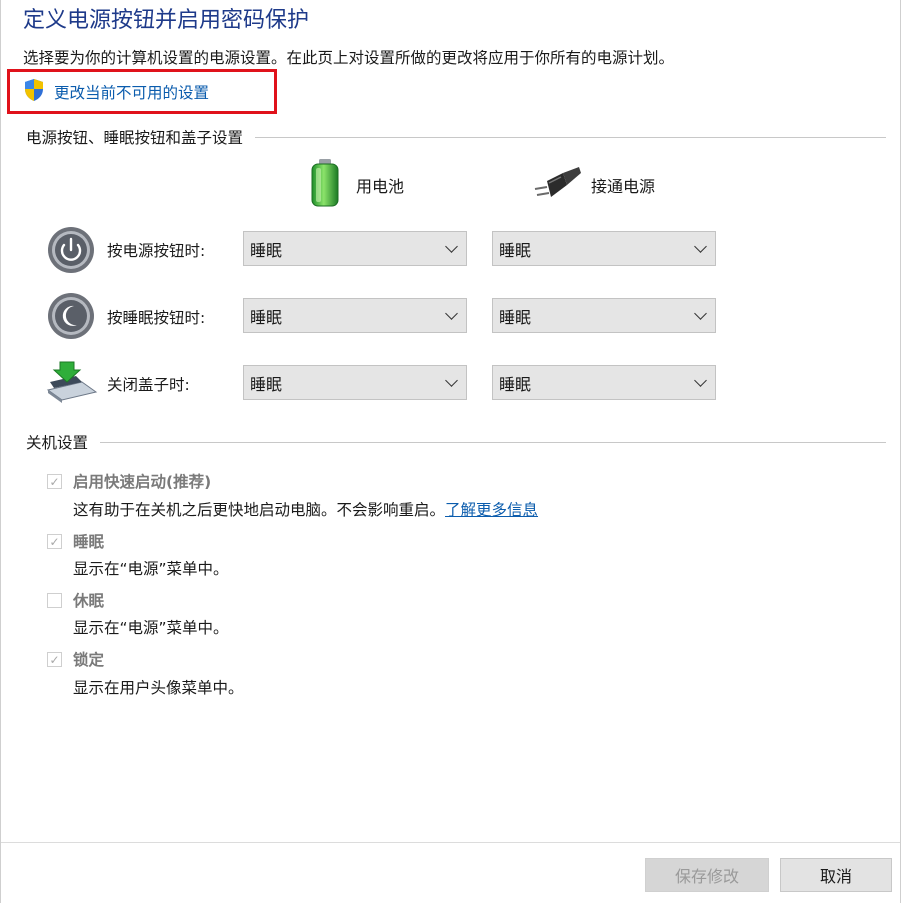 This screenshot has width=902, height=904. I want to click on change-settings-label: 更改当前不可用的设置, so click(132, 93).